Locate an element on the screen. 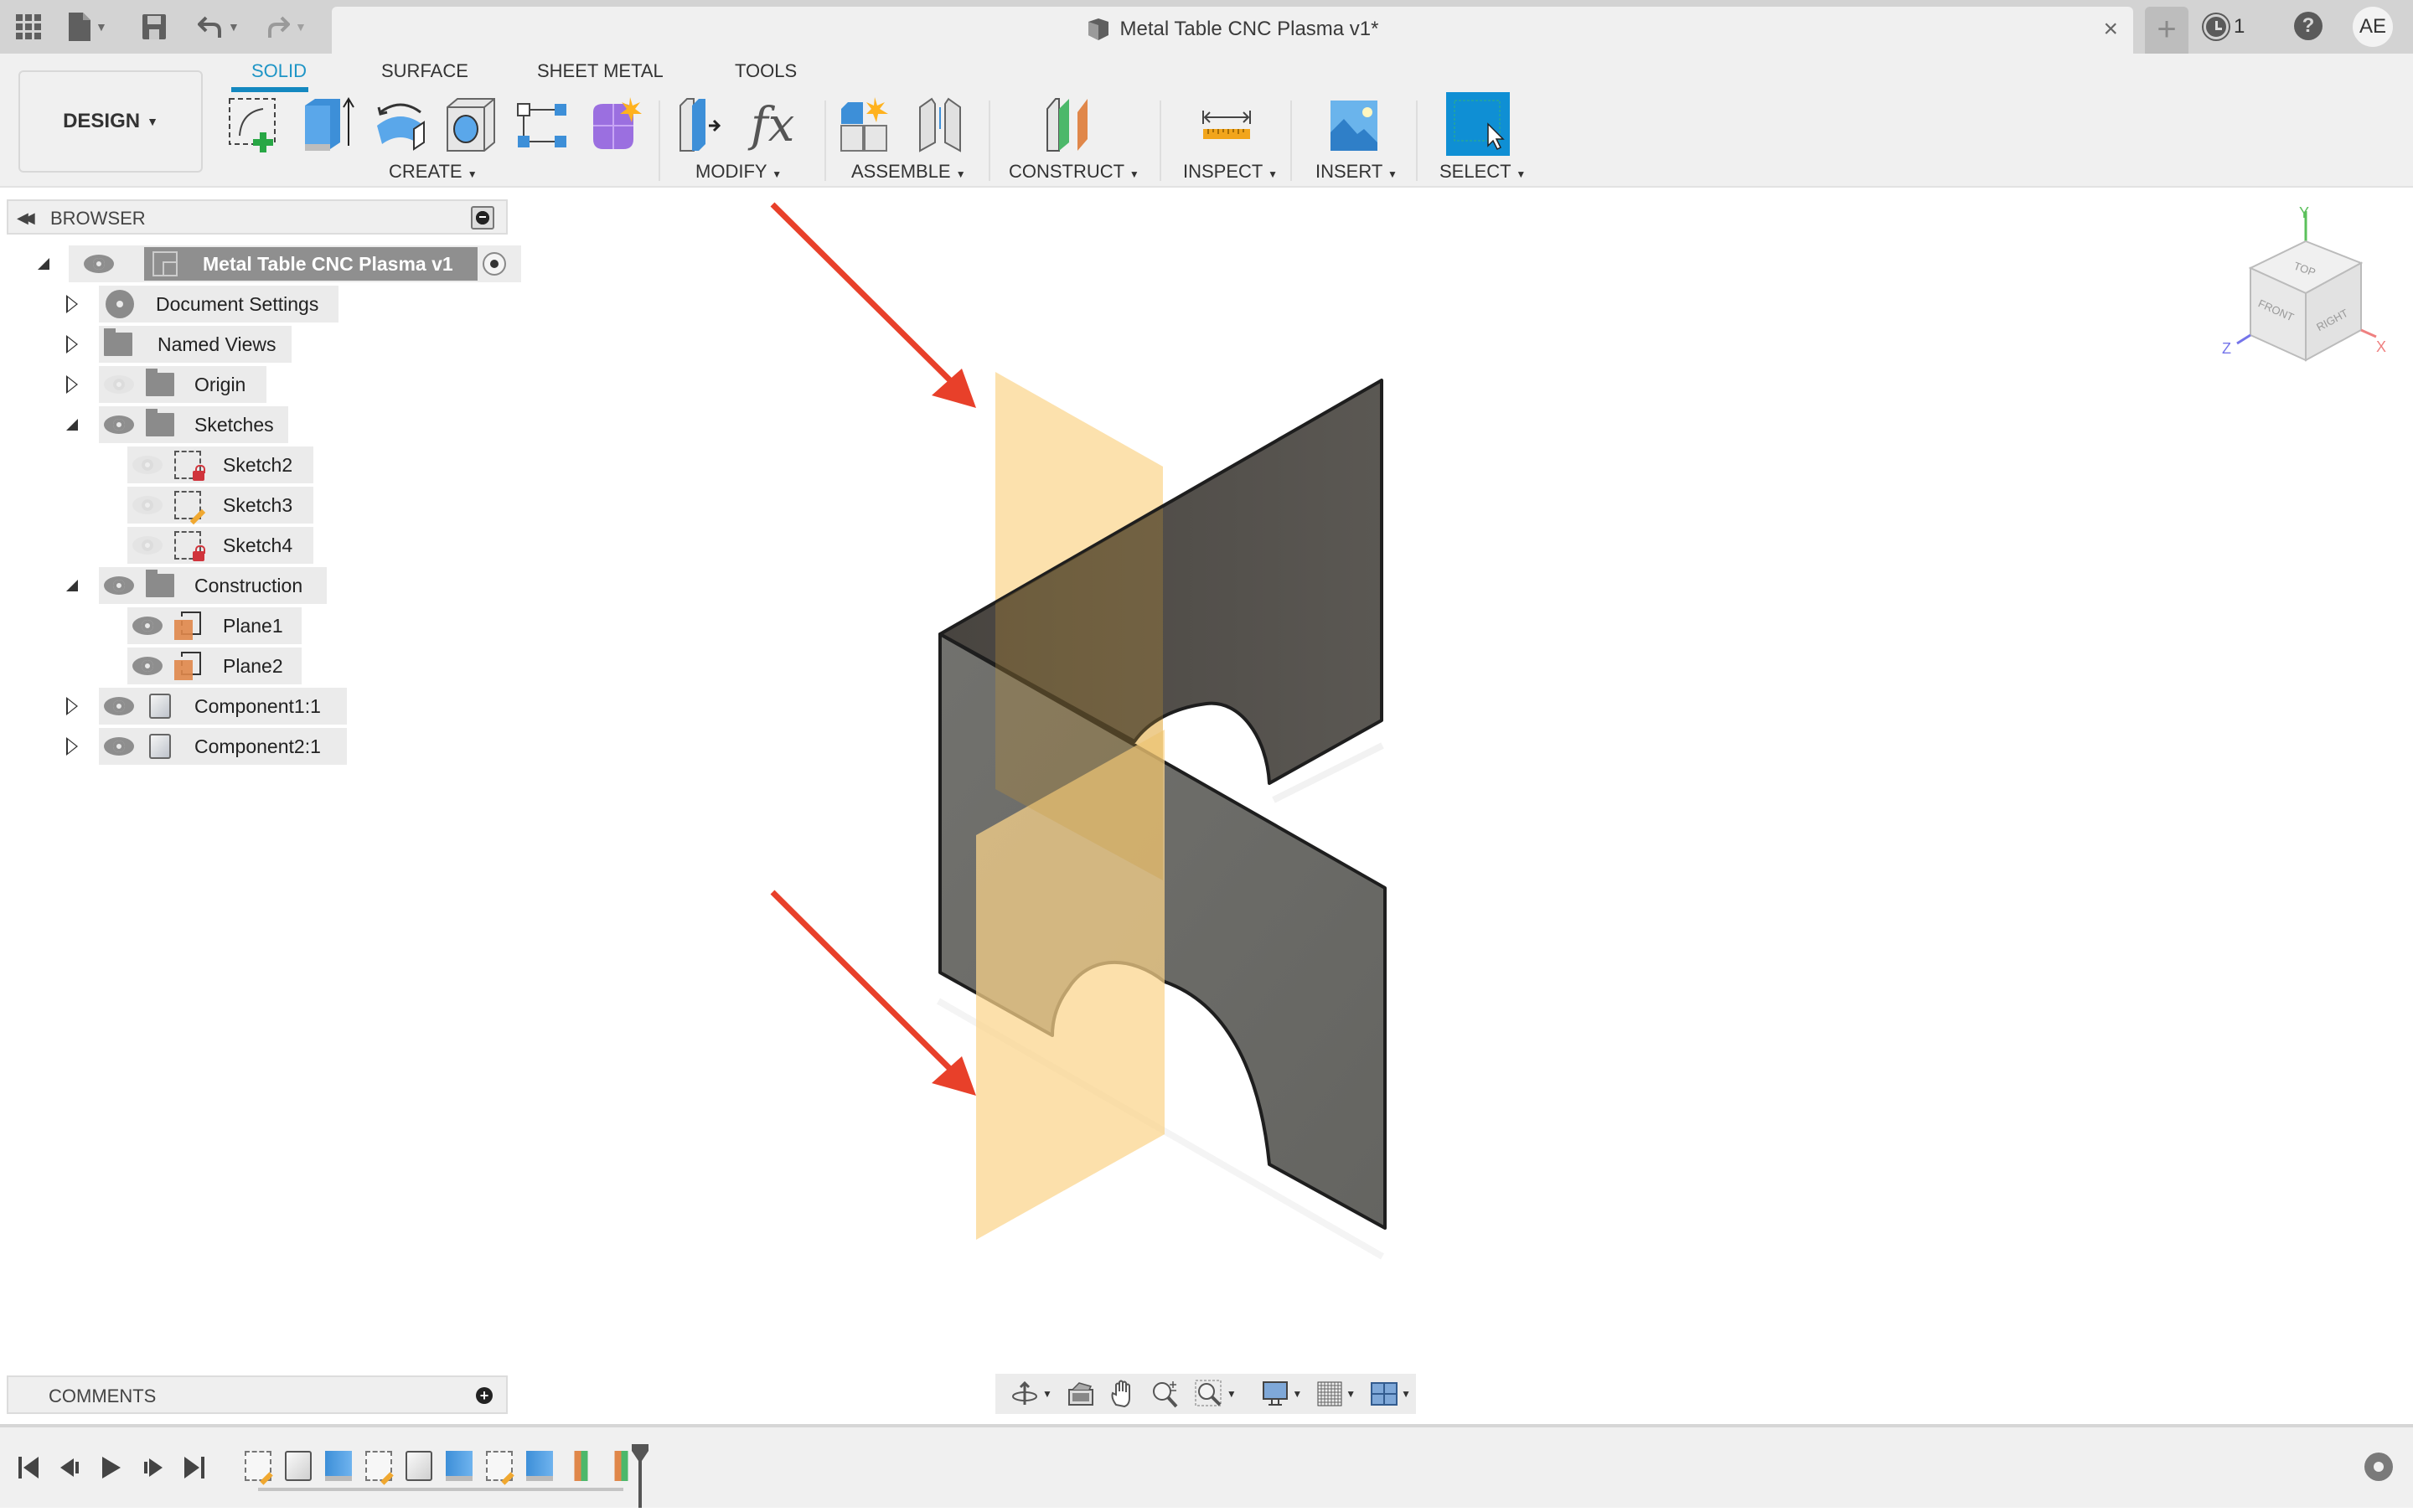 Image resolution: width=2413 pixels, height=1512 pixels. app-grid-icon is located at coordinates (28, 27).